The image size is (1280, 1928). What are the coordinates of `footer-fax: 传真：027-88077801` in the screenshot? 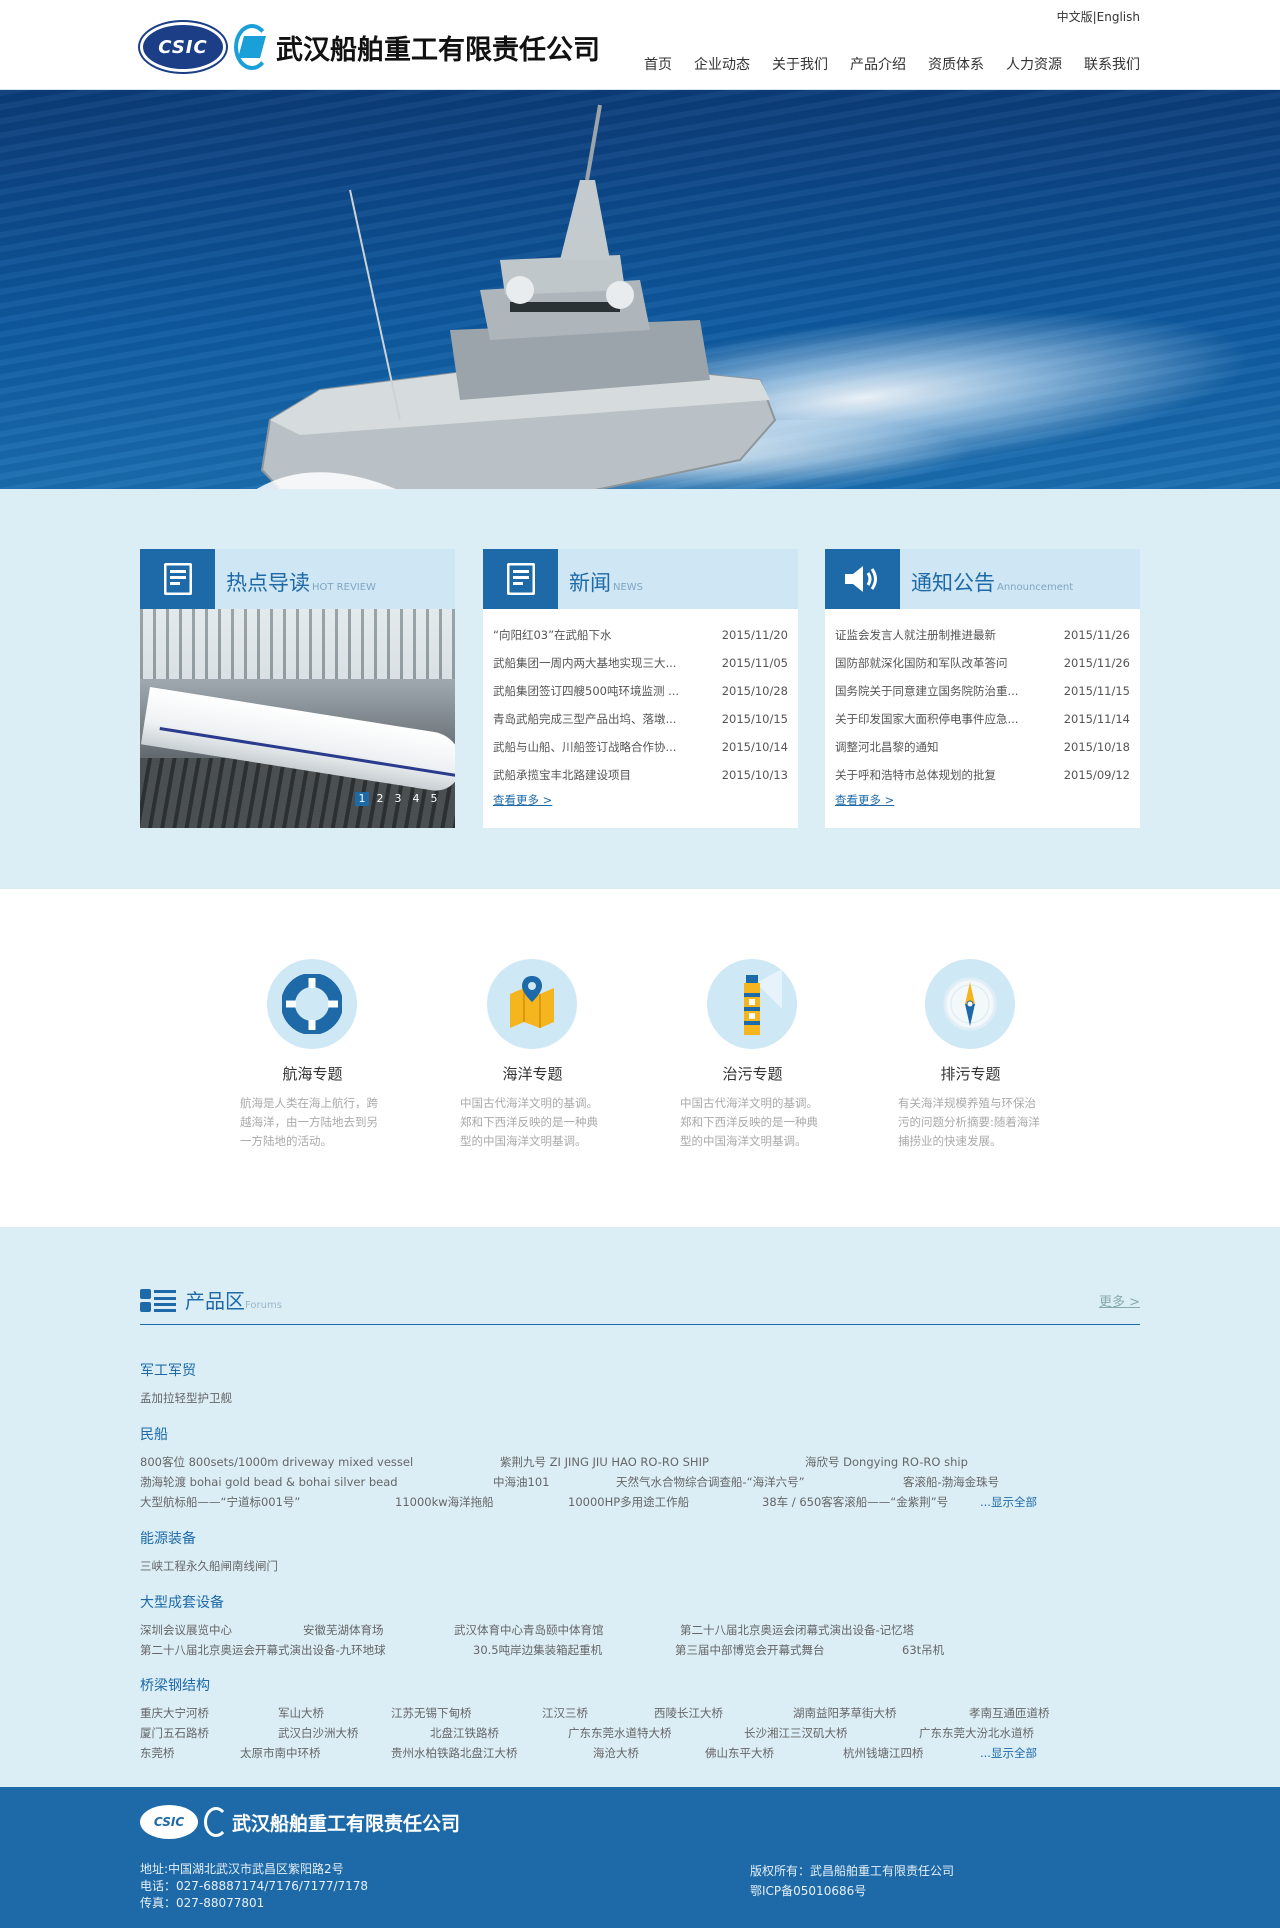 It's located at (202, 1903).